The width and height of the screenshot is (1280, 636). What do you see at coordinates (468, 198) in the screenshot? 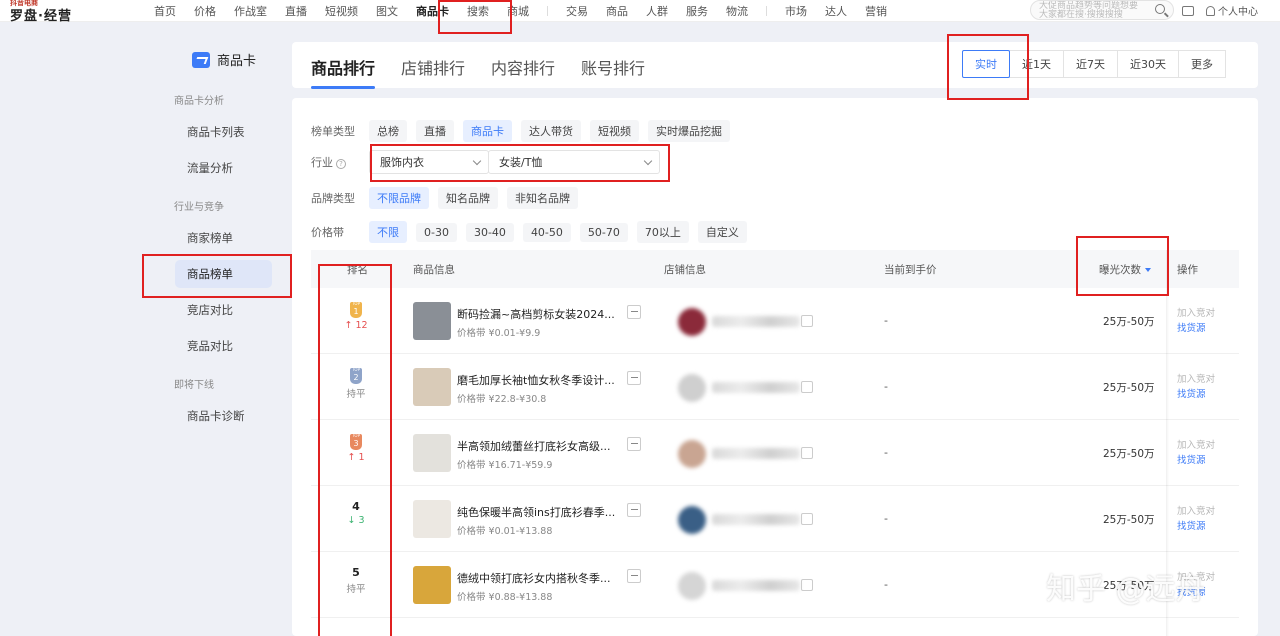
I see `brand-chip-1: 知名品牌` at bounding box center [468, 198].